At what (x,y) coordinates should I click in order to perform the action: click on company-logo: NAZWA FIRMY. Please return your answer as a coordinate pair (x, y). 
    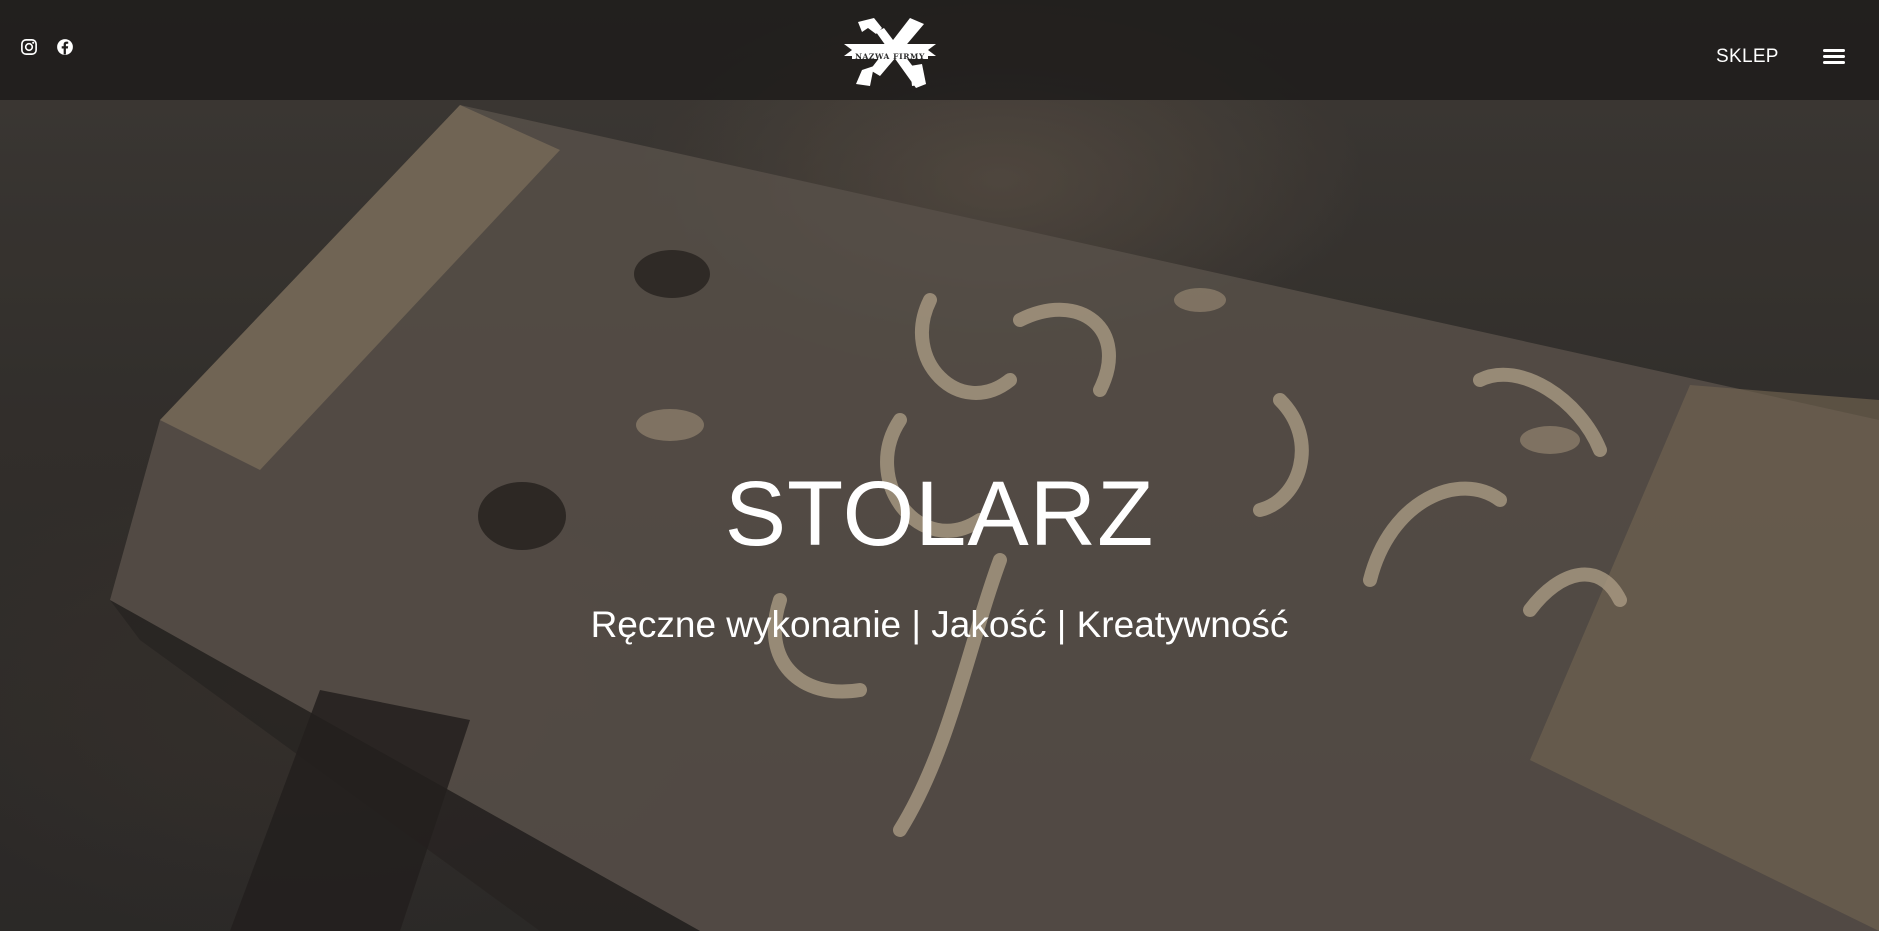
    Looking at the image, I should click on (890, 52).